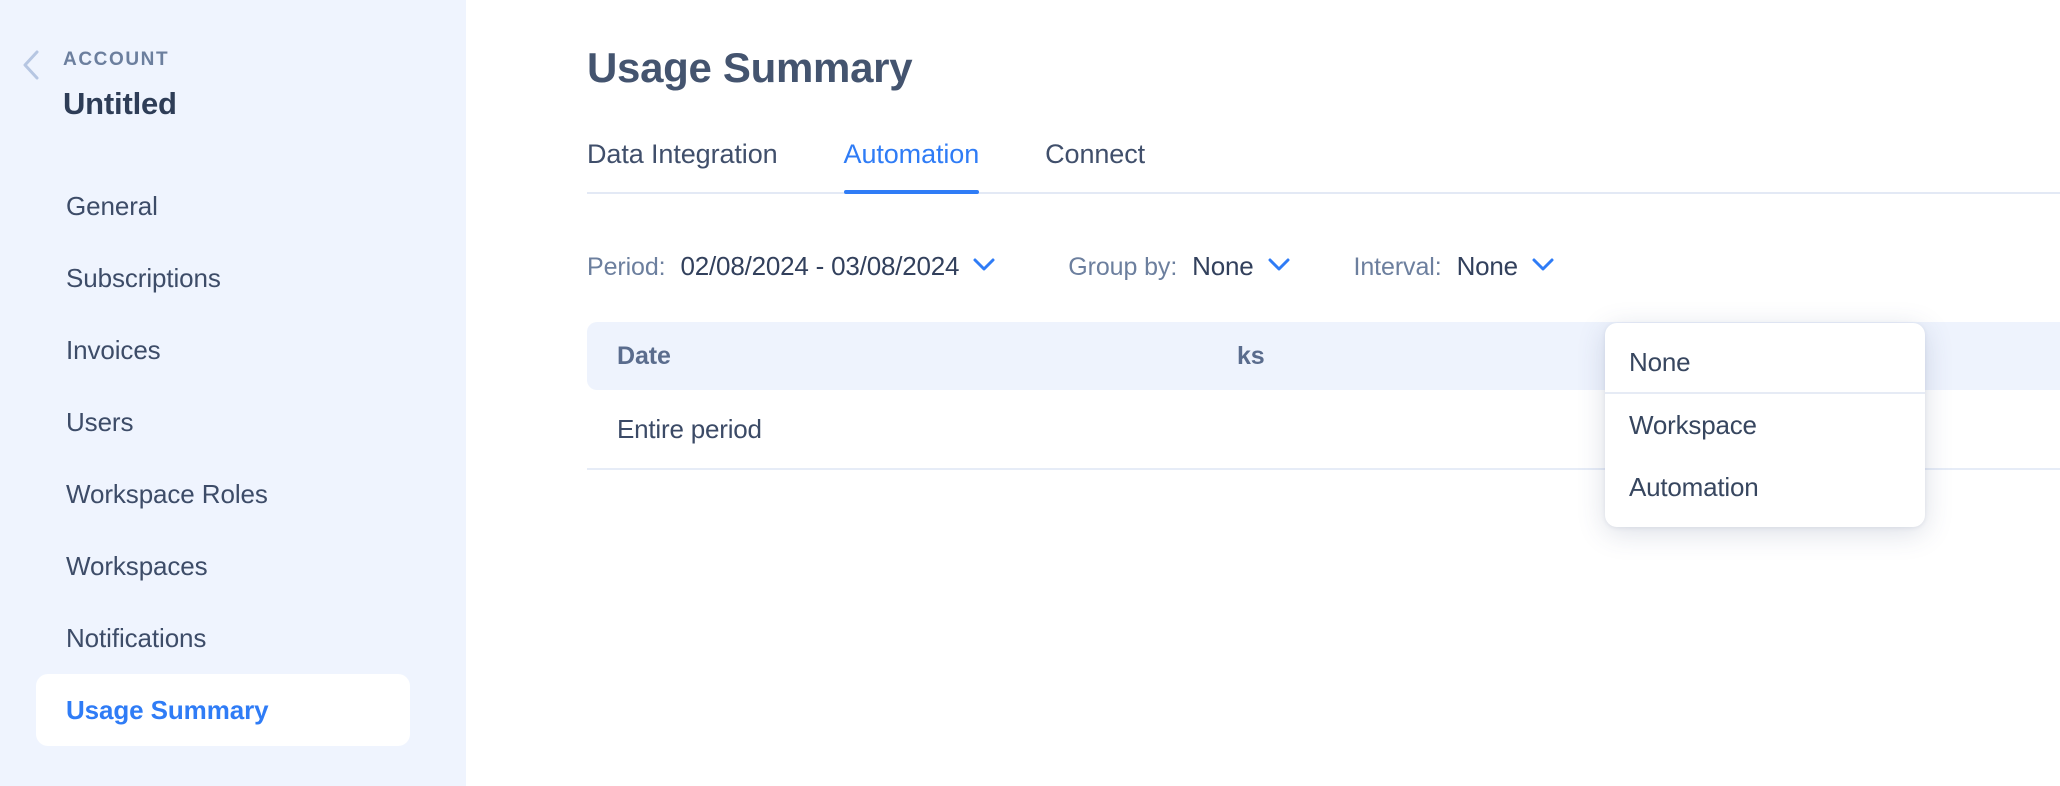 Image resolution: width=2060 pixels, height=786 pixels. I want to click on cell-date: Entire period, so click(689, 428).